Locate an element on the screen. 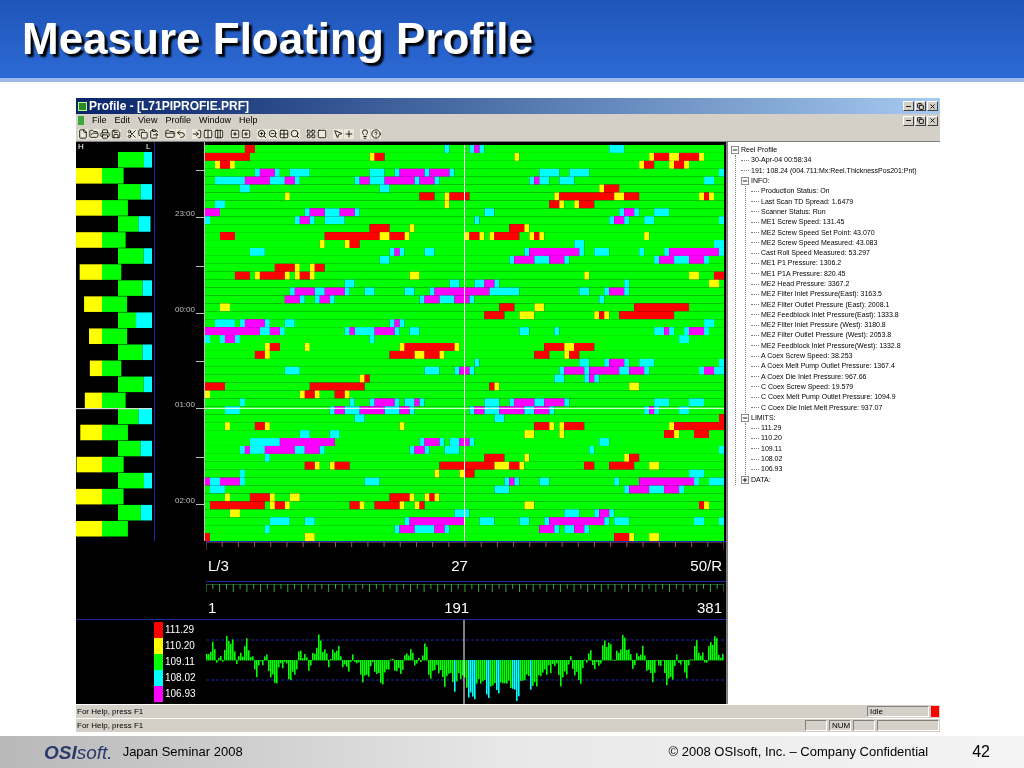 This screenshot has width=1024, height=768. zoom-out-icon is located at coordinates (273, 134).